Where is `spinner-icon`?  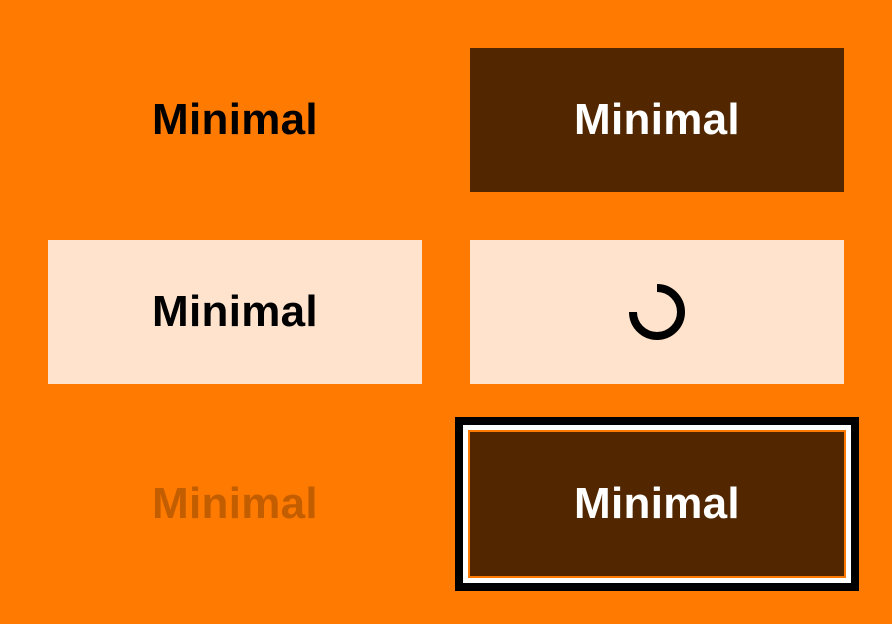 spinner-icon is located at coordinates (657, 312).